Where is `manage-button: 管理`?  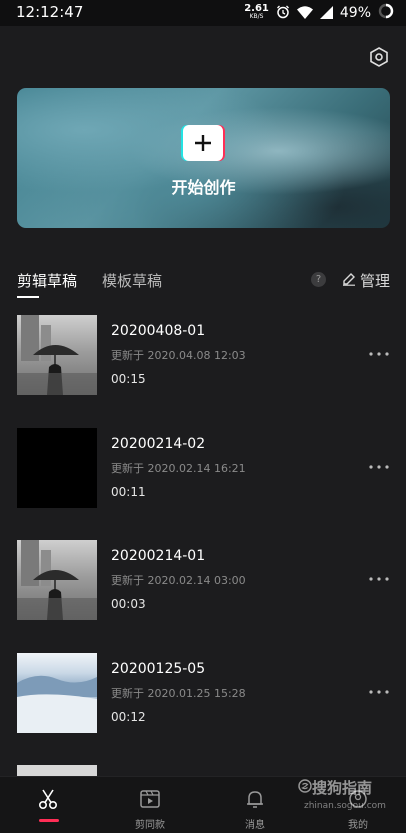 manage-button: 管理 is located at coordinates (366, 280).